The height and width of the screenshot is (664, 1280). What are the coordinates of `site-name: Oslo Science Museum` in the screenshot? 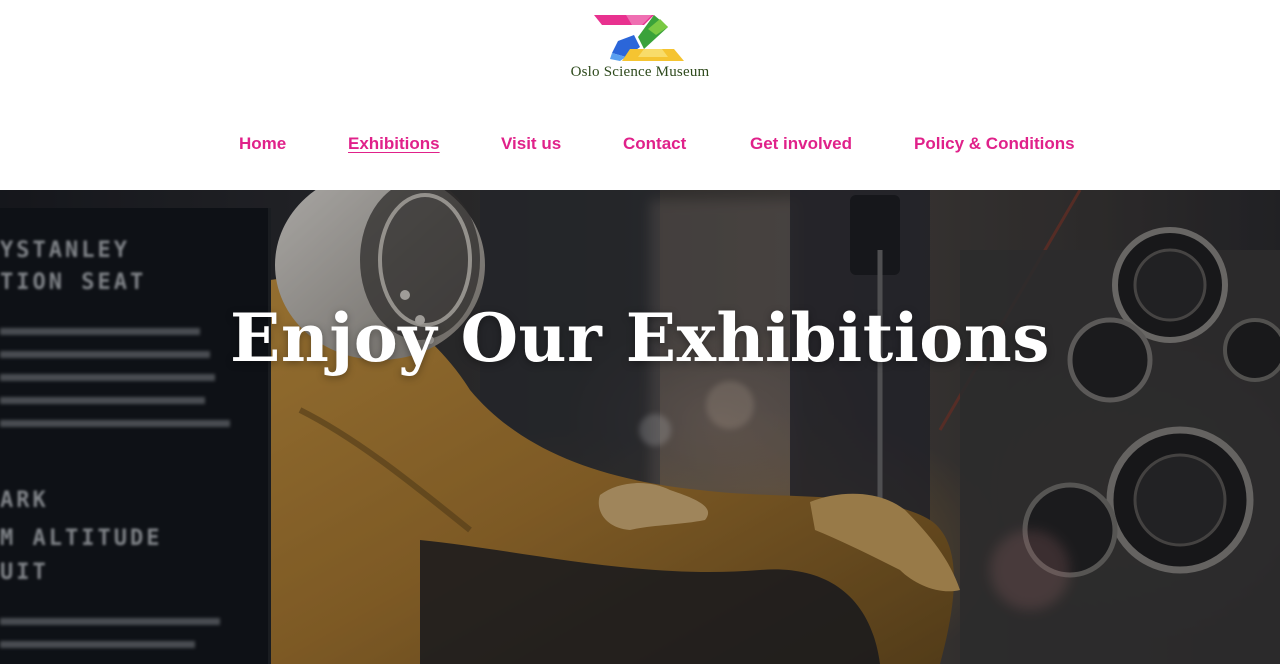 It's located at (640, 72).